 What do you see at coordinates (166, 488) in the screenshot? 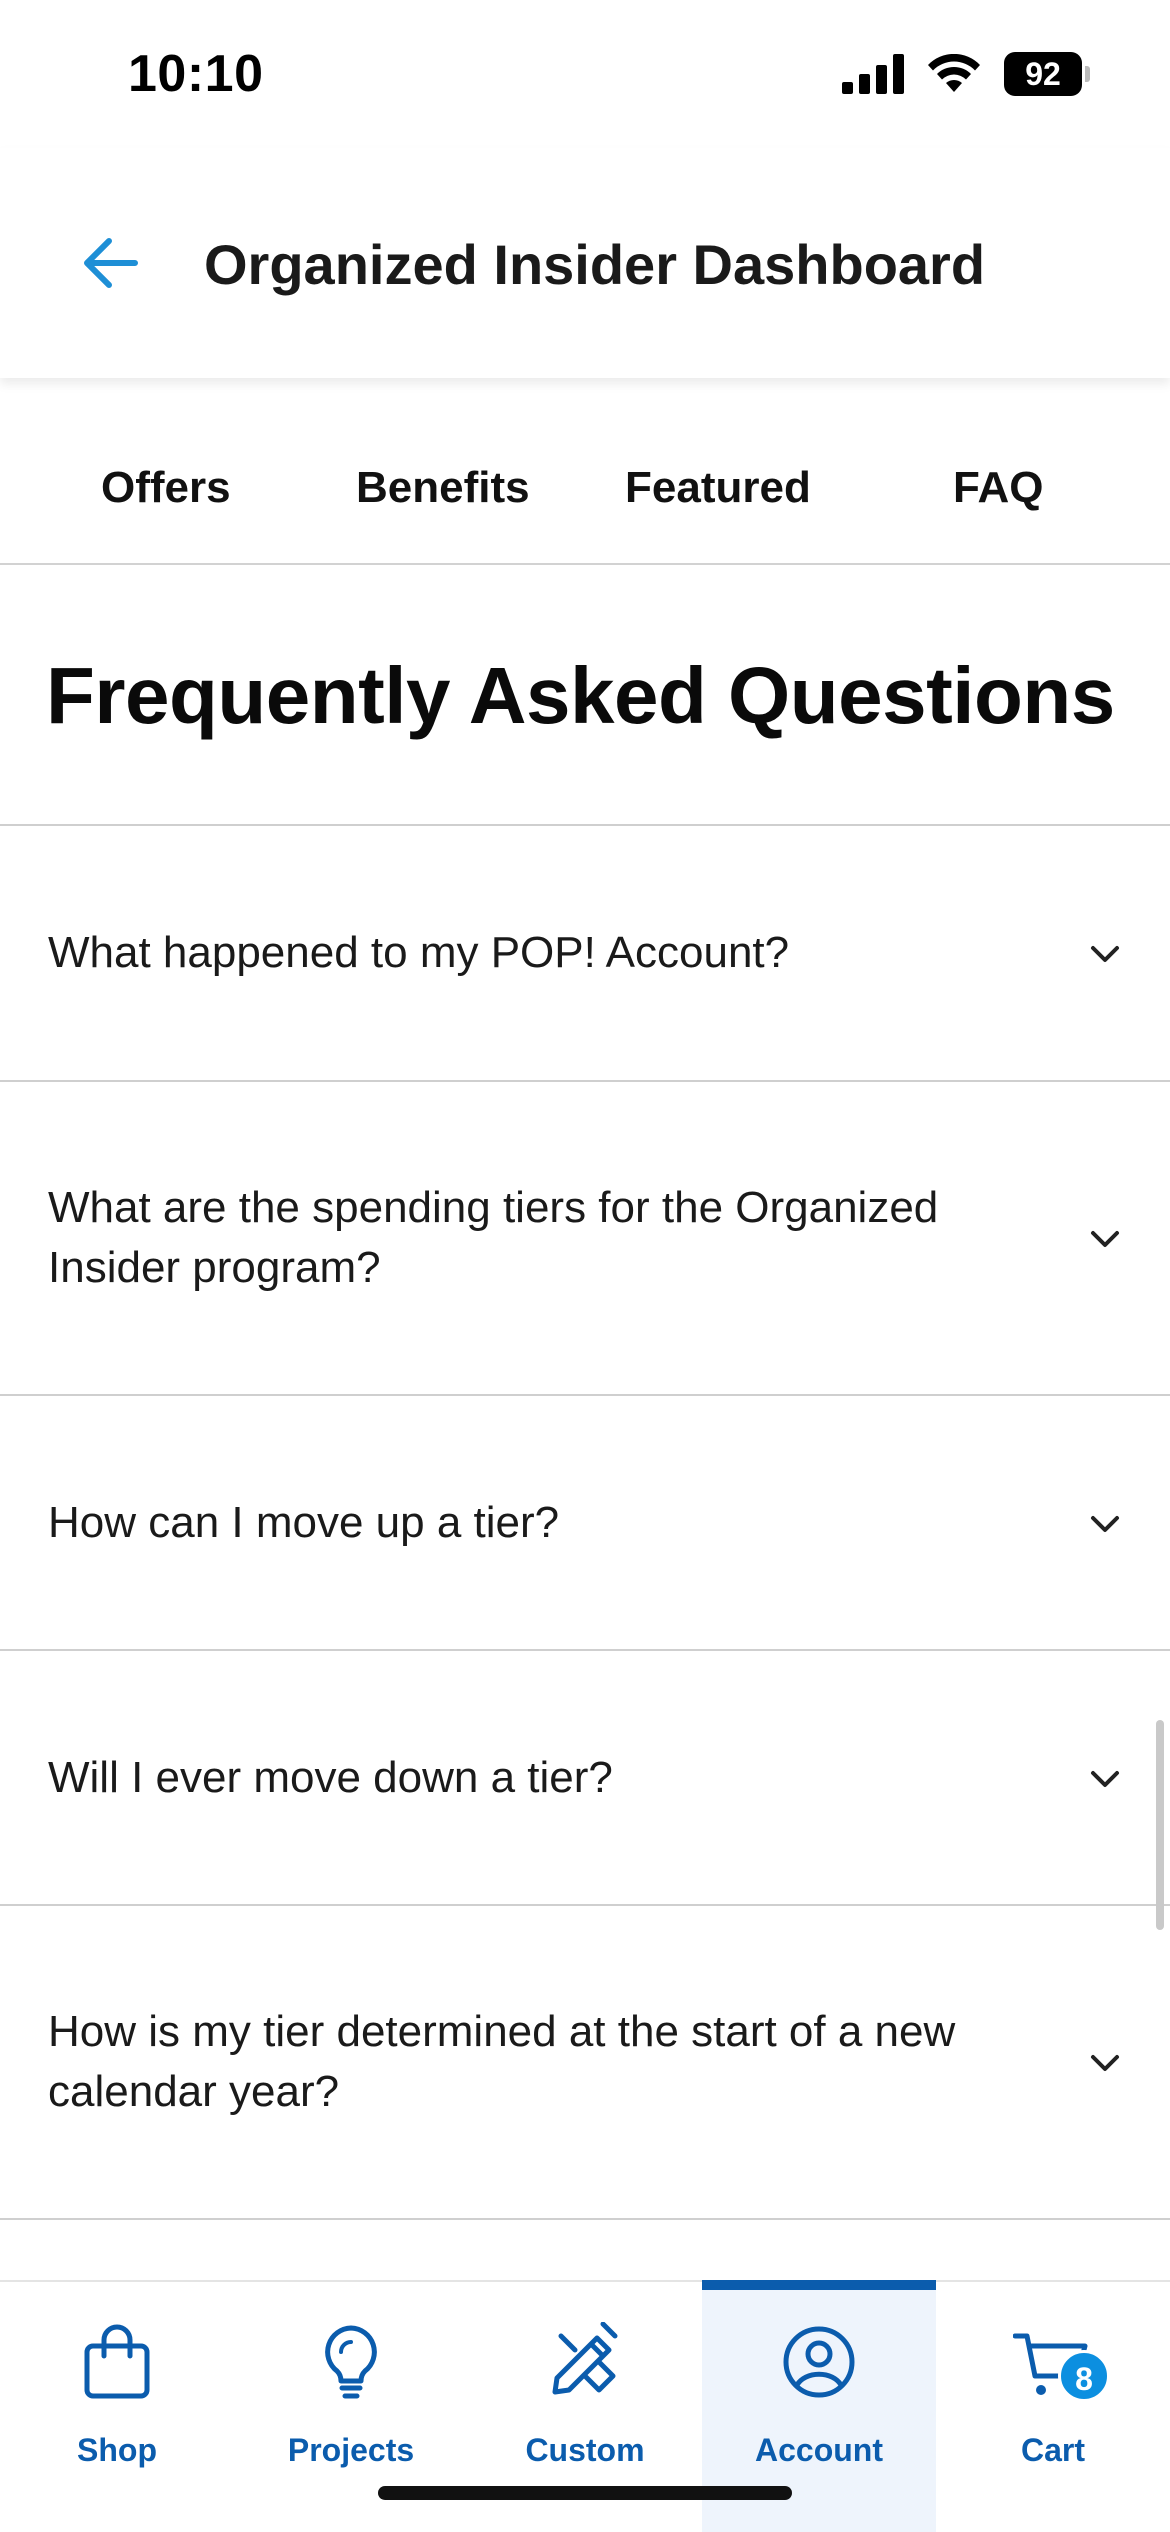
I see `tab-offers: Offers` at bounding box center [166, 488].